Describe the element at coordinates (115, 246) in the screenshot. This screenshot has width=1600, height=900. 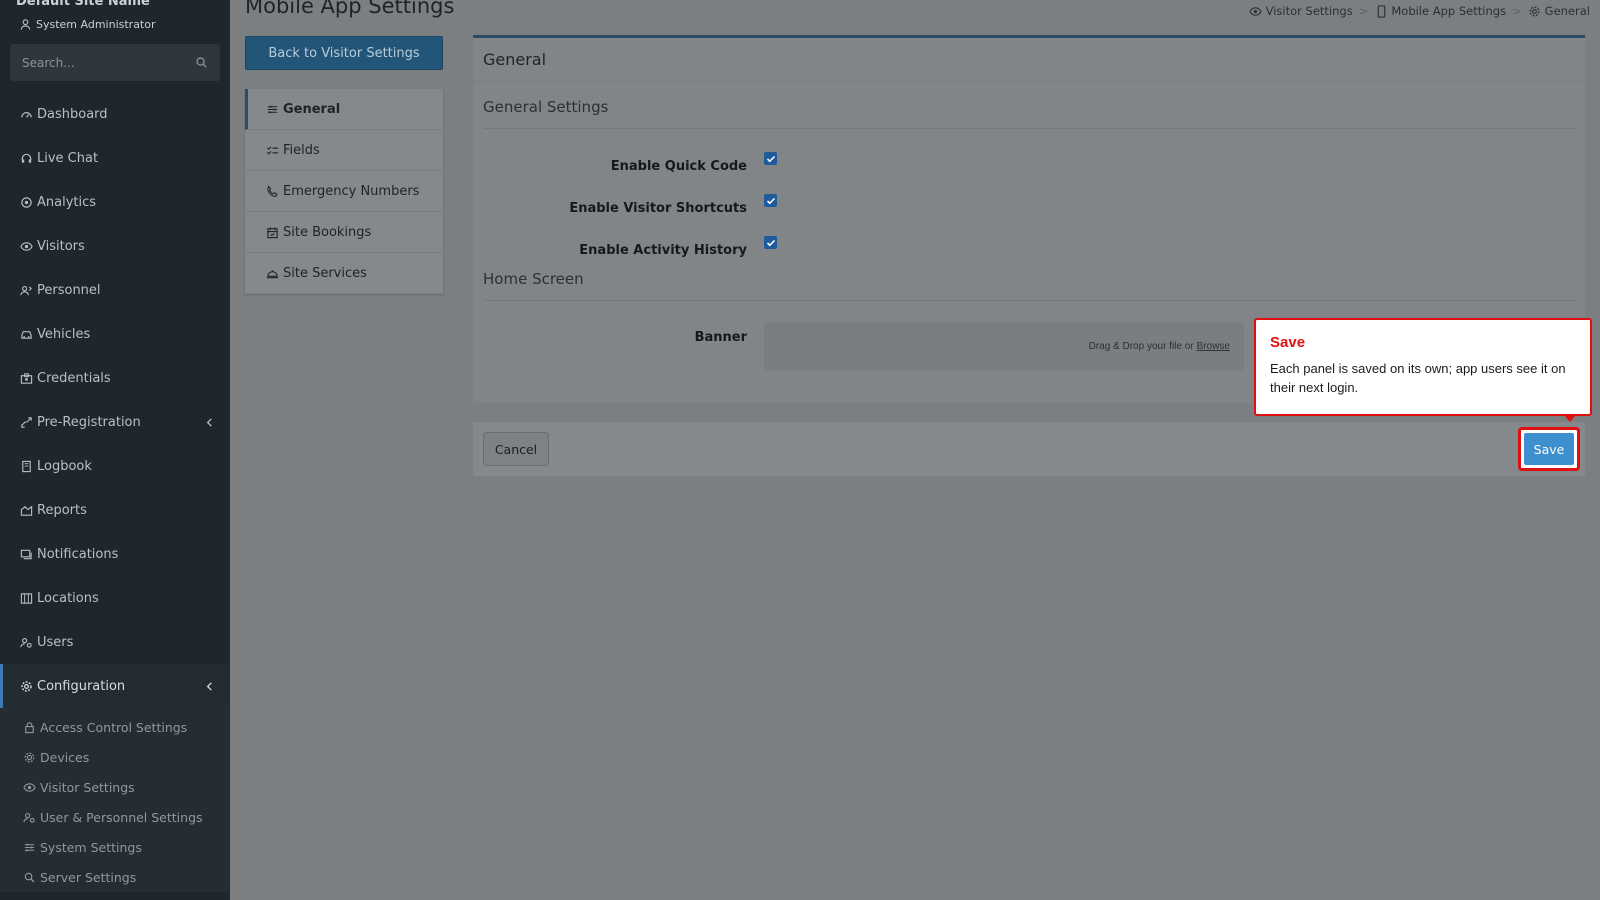
I see `sidebar-item-visitors: Visitors` at that location.